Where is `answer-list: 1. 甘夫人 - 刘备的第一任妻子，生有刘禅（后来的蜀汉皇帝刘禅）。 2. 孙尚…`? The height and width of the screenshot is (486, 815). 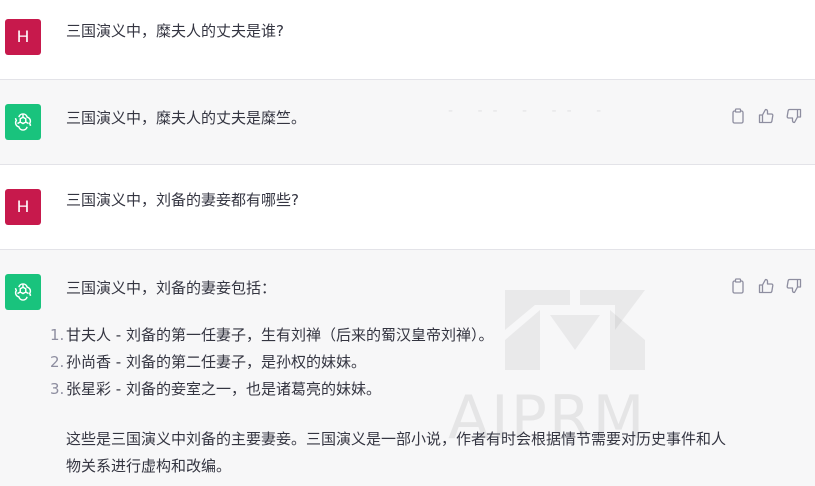 answer-list: 1. 甘夫人 - 刘备的第一任妻子，生有刘禅（后来的蜀汉皇帝刘禅）。 2. 孙尚… is located at coordinates (272, 364).